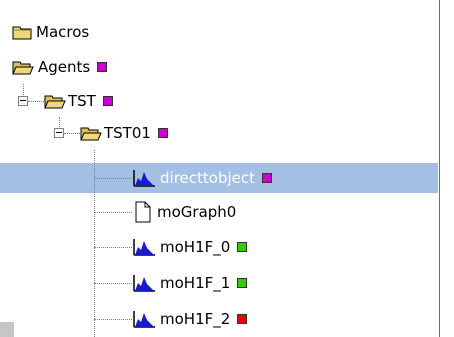  Describe the element at coordinates (59, 133) in the screenshot. I see `collapse-toggle-tst01` at that location.